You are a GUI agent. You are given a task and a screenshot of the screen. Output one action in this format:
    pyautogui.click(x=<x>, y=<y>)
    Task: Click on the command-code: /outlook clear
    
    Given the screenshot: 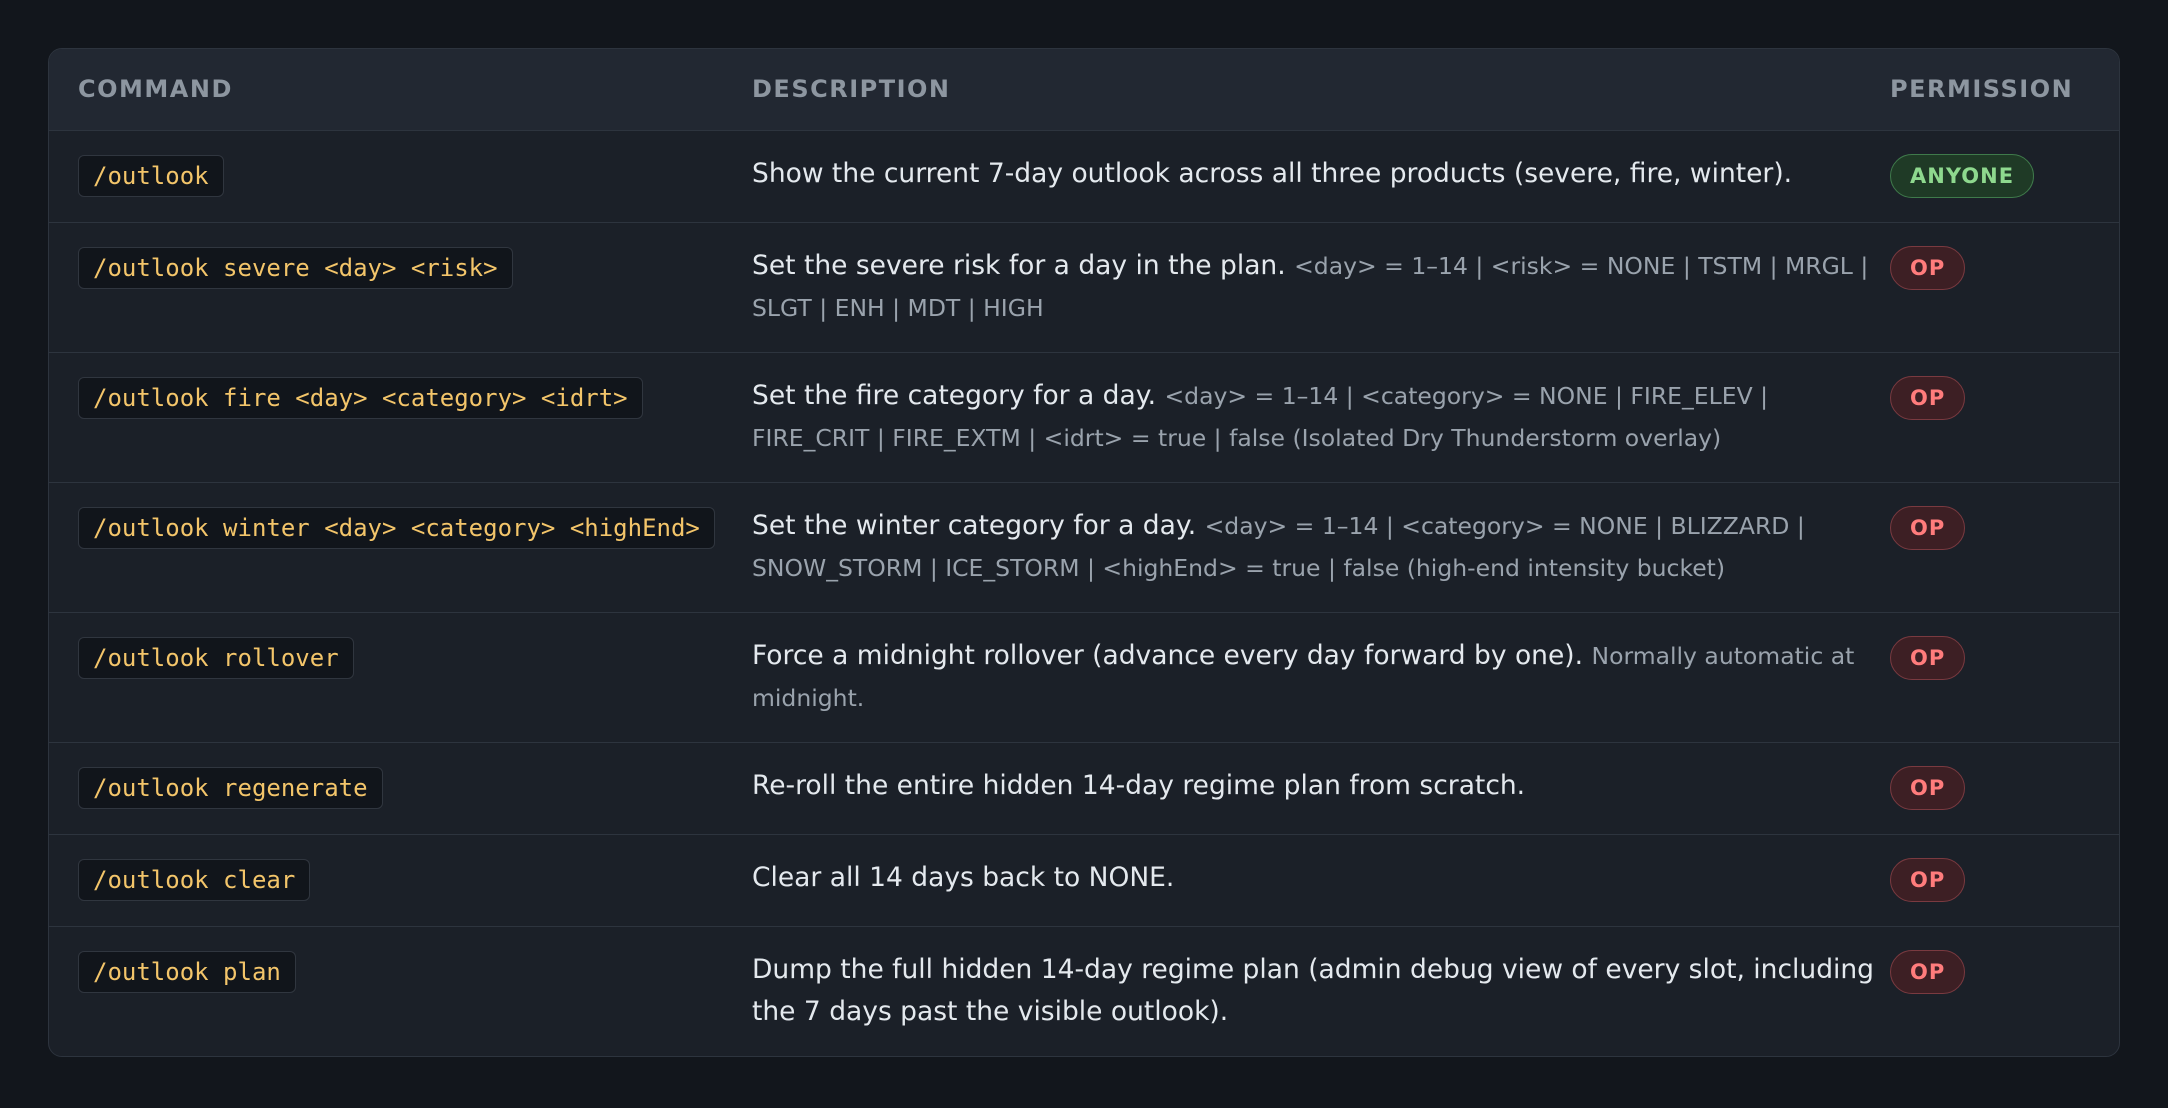 What is the action you would take?
    pyautogui.click(x=194, y=879)
    